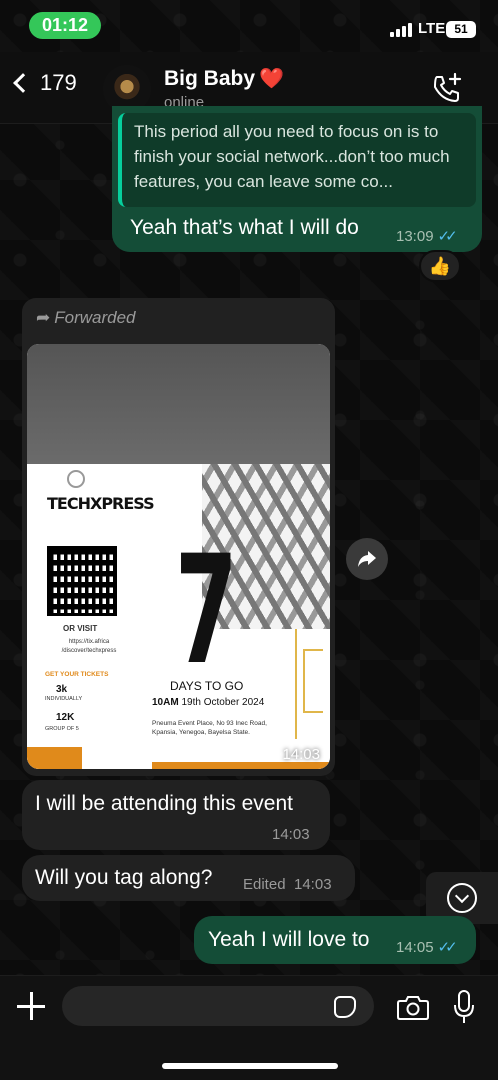  I want to click on flyer-brand: TECHXPRESS, so click(101, 503).